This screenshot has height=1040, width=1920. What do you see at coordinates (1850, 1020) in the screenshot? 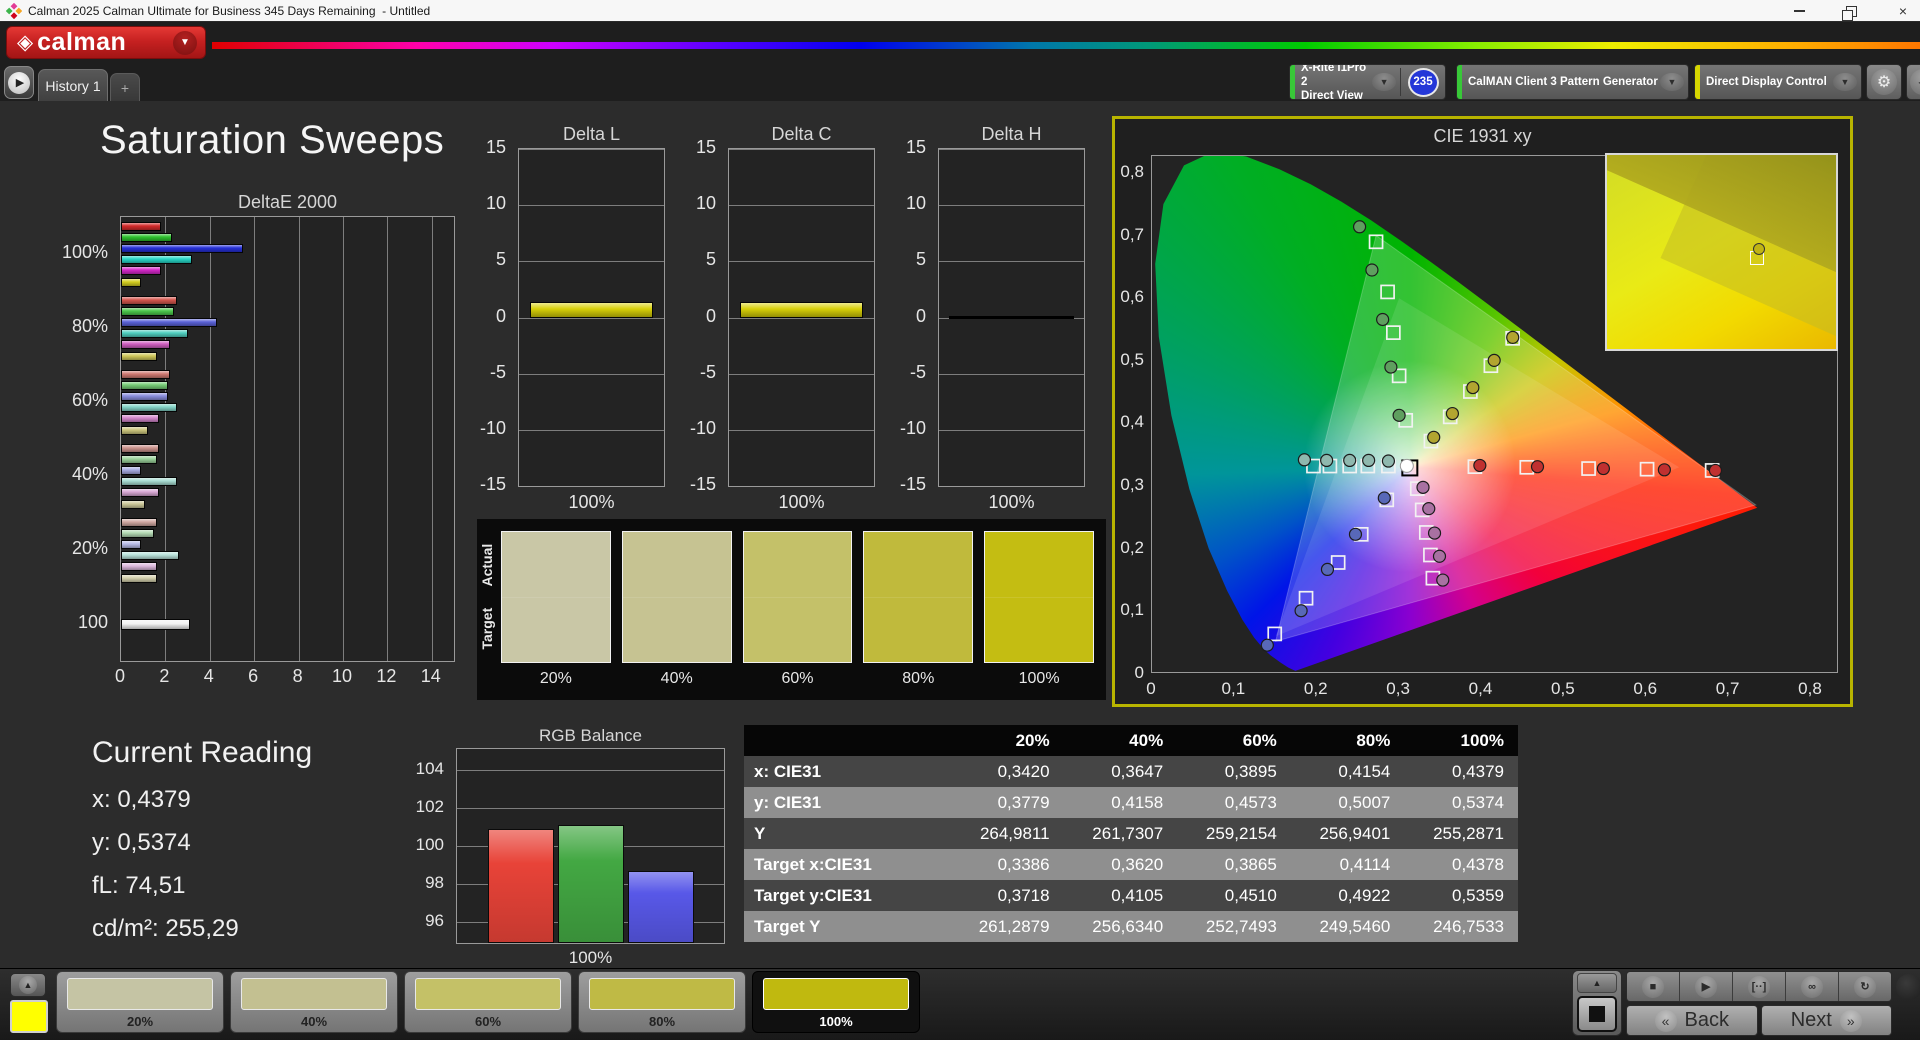
I see `next-chevrons-icon: »` at bounding box center [1850, 1020].